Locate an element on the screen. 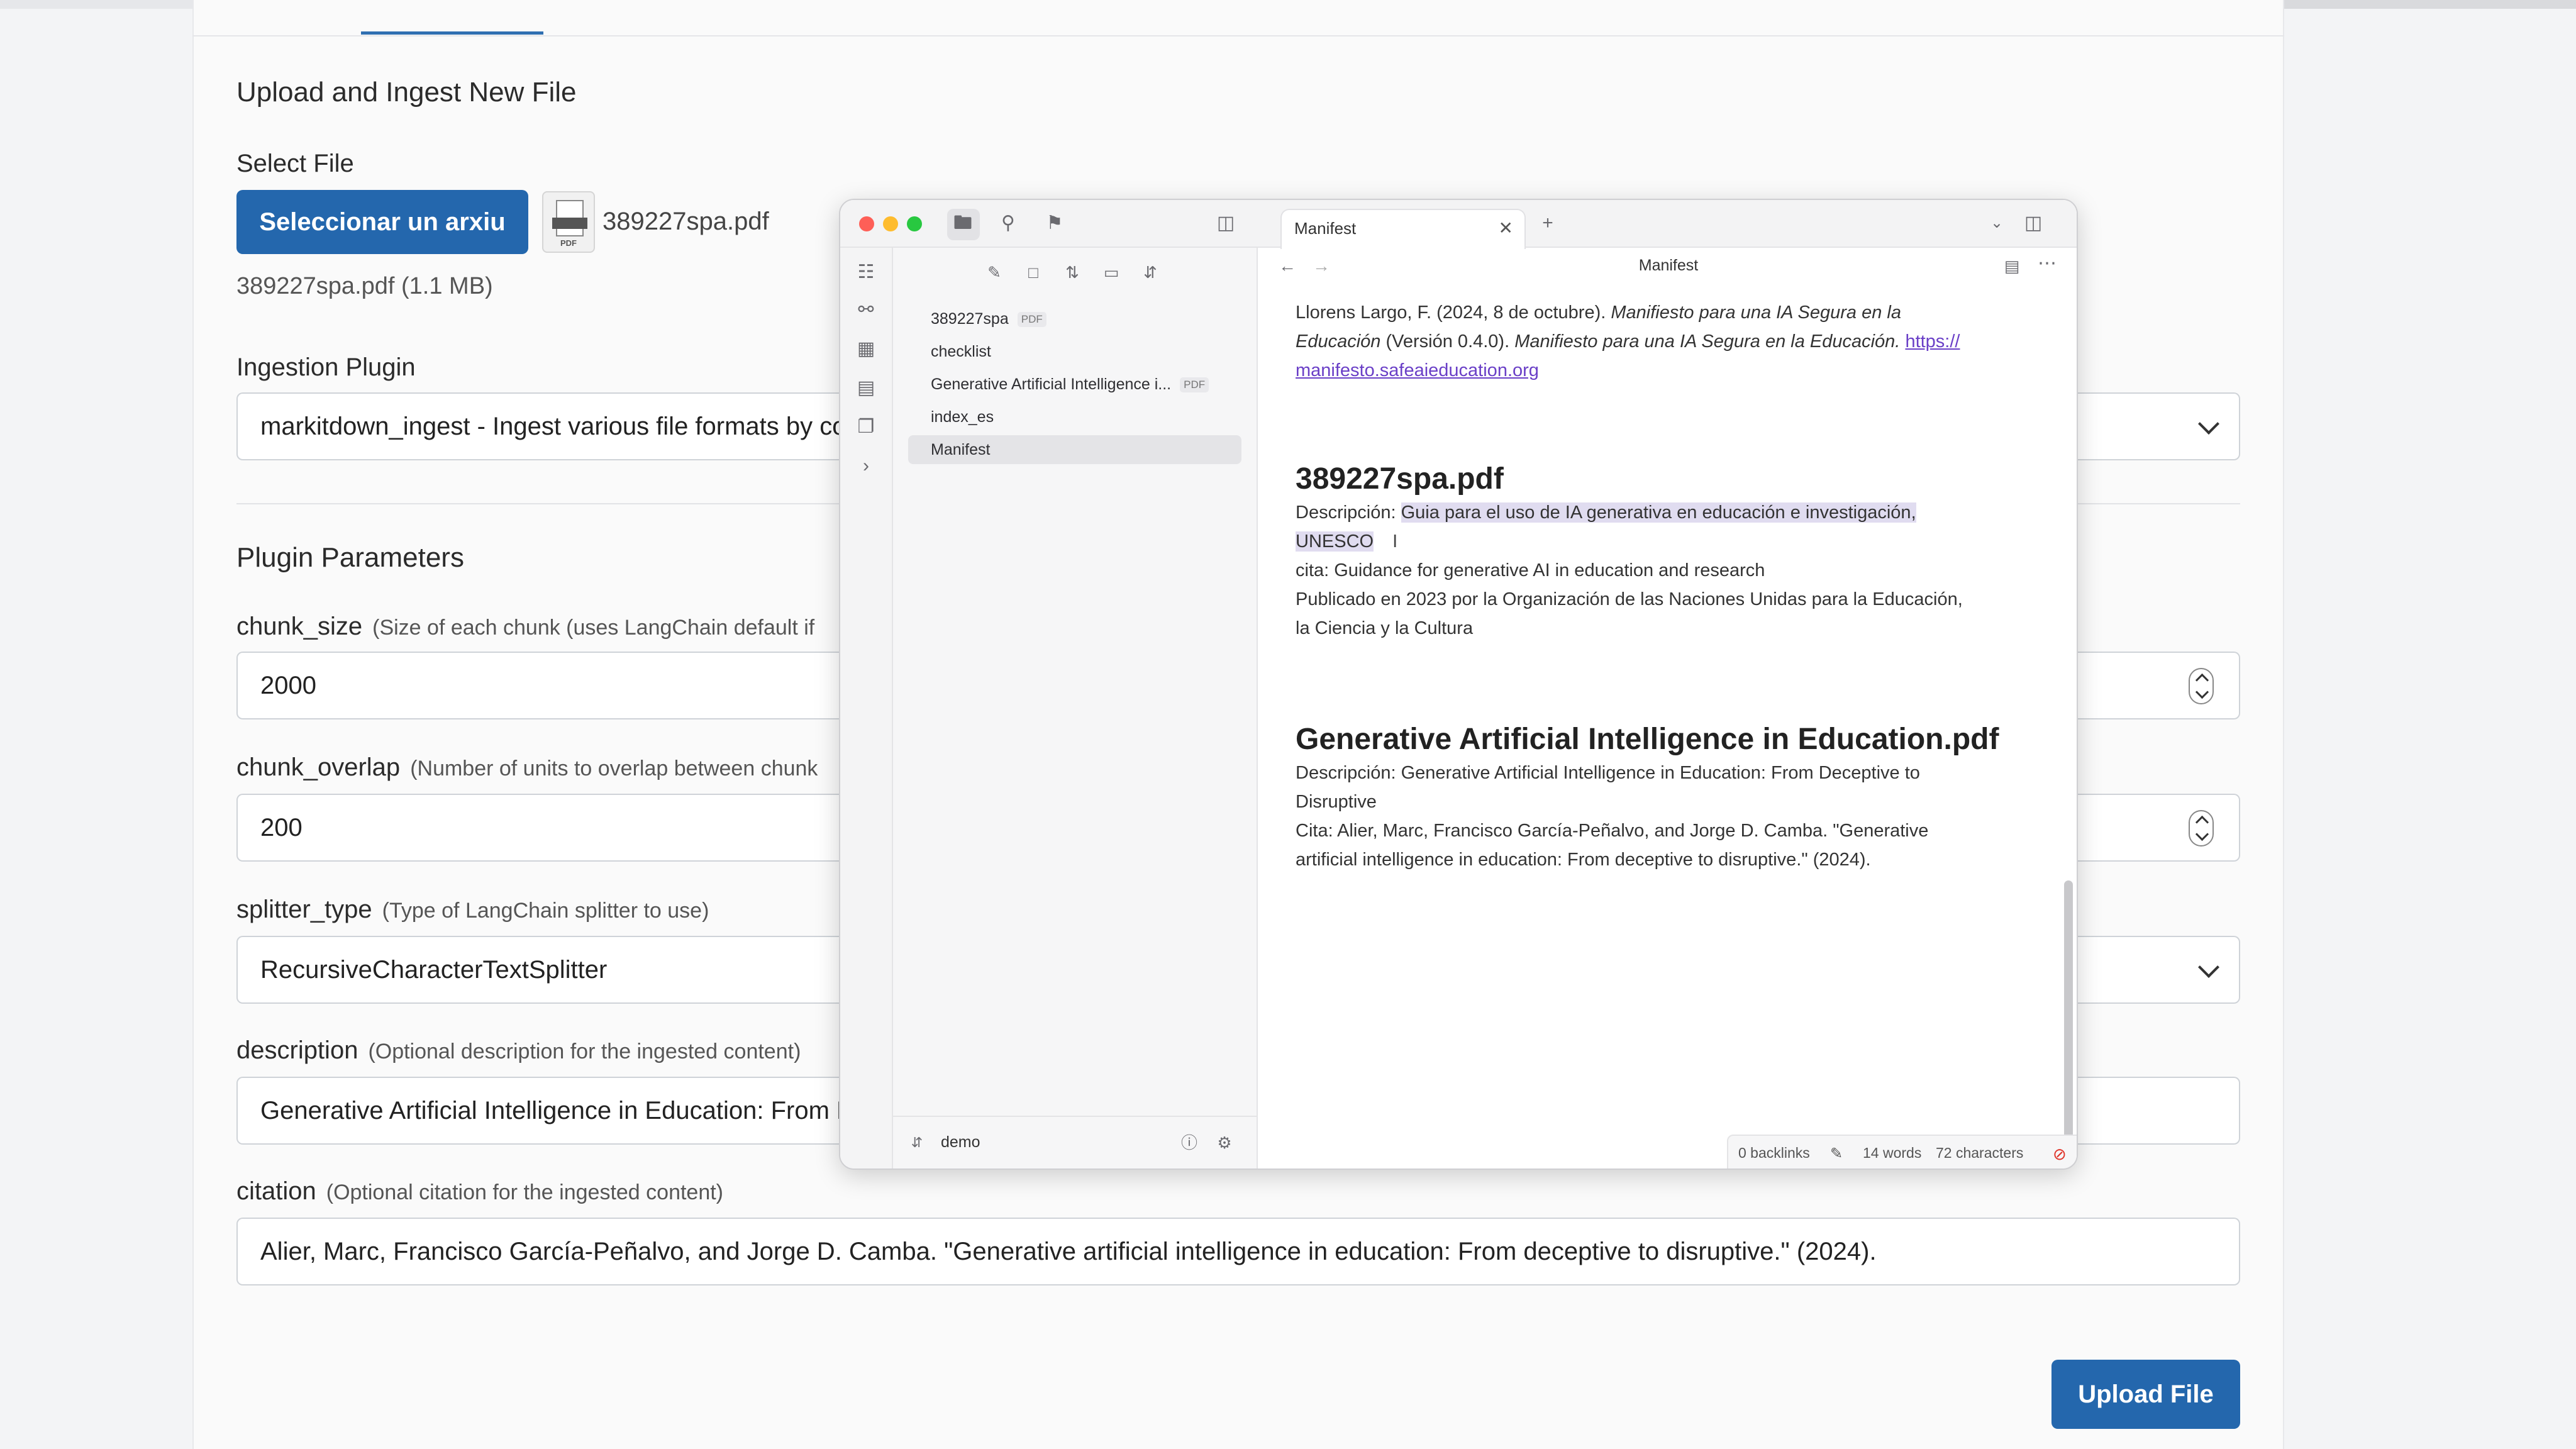  file-name: checklist is located at coordinates (961, 351).